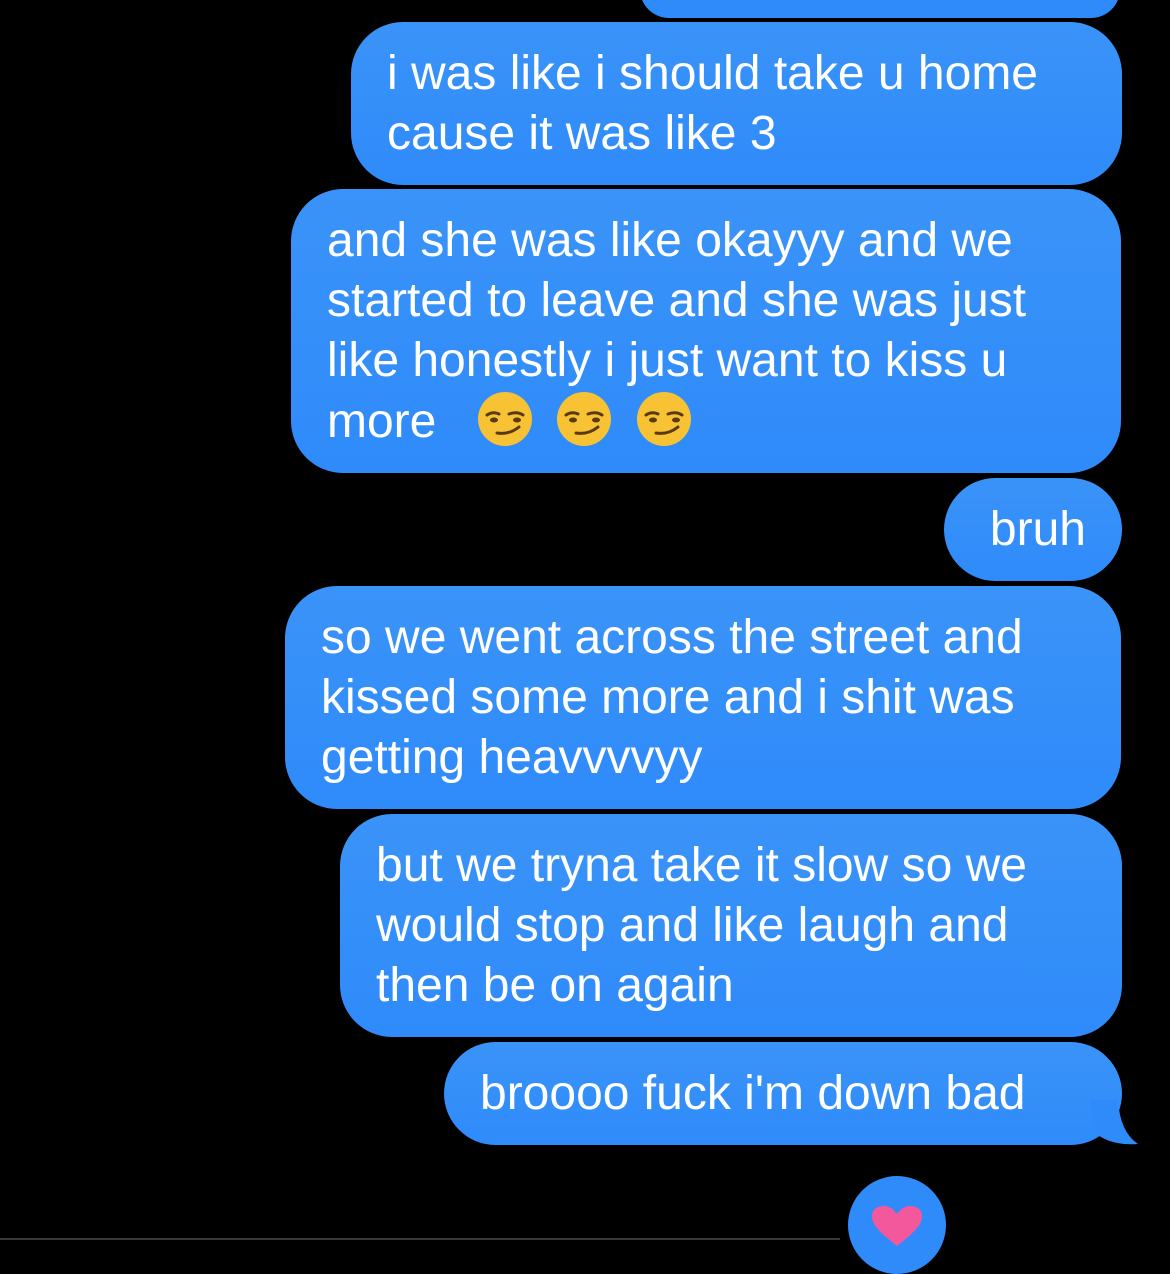 This screenshot has width=1170, height=1274. What do you see at coordinates (668, 697) in the screenshot?
I see `message-text: kissed some more and i shit was` at bounding box center [668, 697].